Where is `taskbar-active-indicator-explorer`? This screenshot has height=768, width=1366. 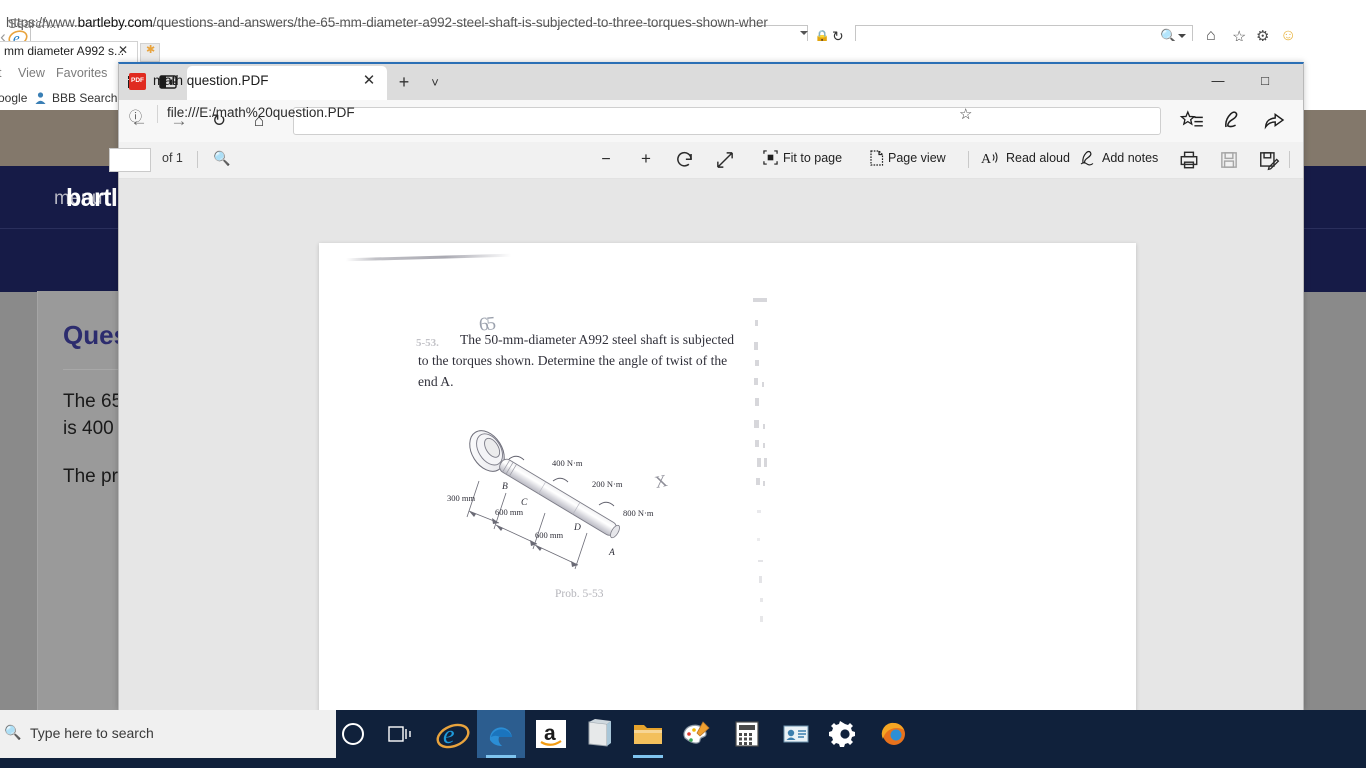 taskbar-active-indicator-explorer is located at coordinates (648, 756).